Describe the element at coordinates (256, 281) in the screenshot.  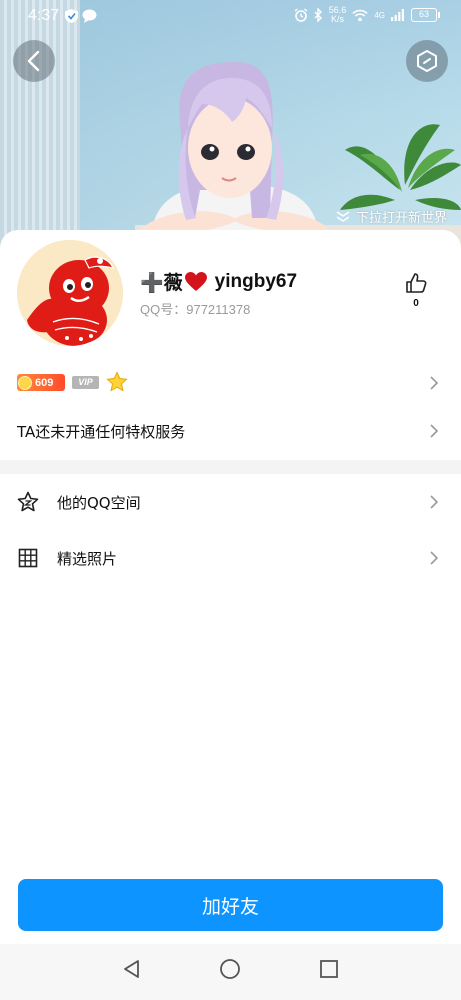
I see `nickname-suffix: yingby67` at that location.